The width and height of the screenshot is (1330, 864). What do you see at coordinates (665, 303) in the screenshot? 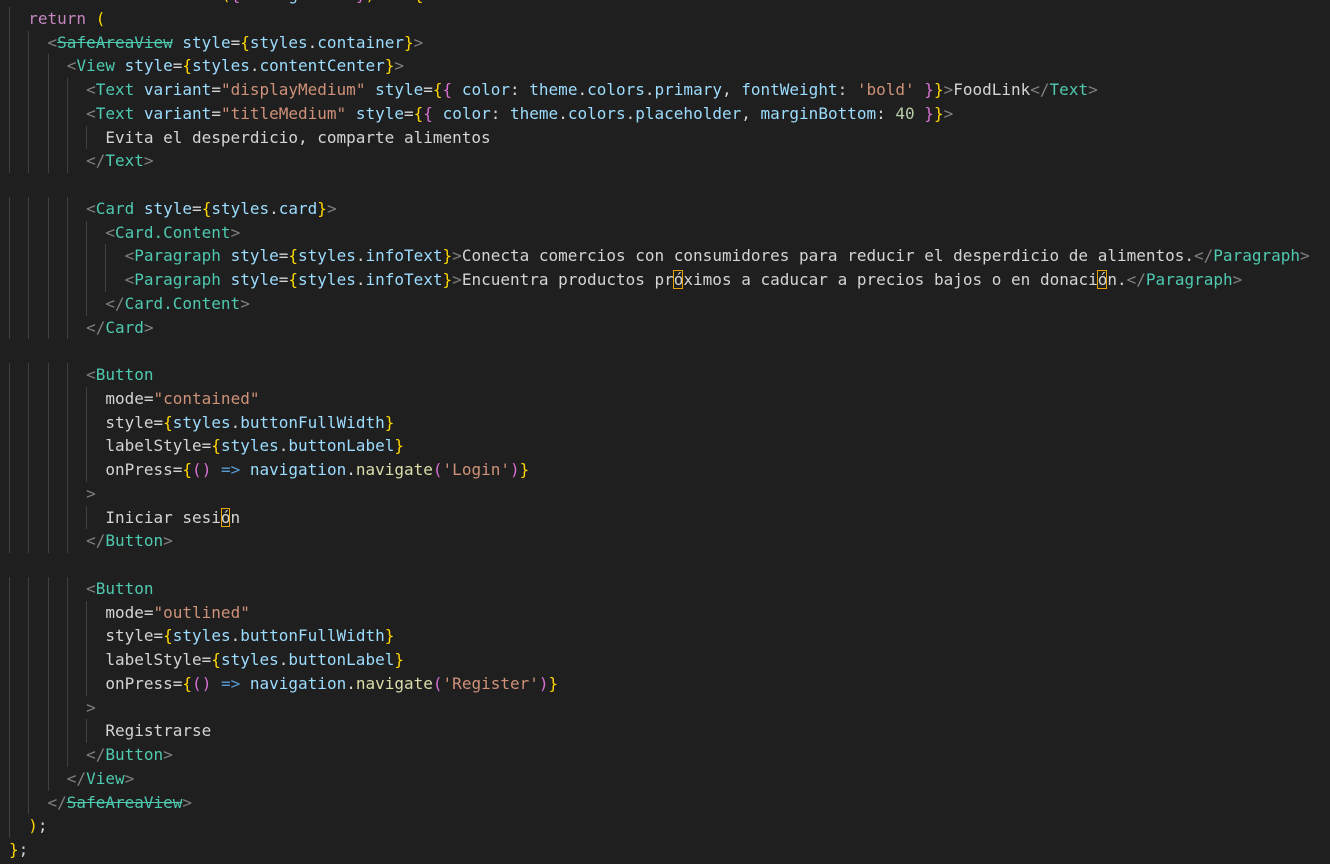
I see `code-line: </Card.Content>` at bounding box center [665, 303].